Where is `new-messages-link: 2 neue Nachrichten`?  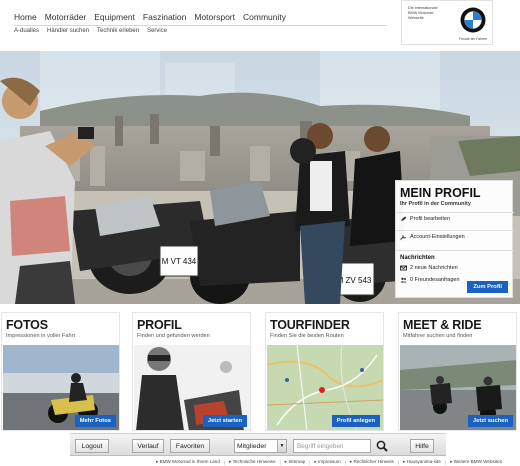 new-messages-link: 2 neue Nachrichten is located at coordinates (429, 268).